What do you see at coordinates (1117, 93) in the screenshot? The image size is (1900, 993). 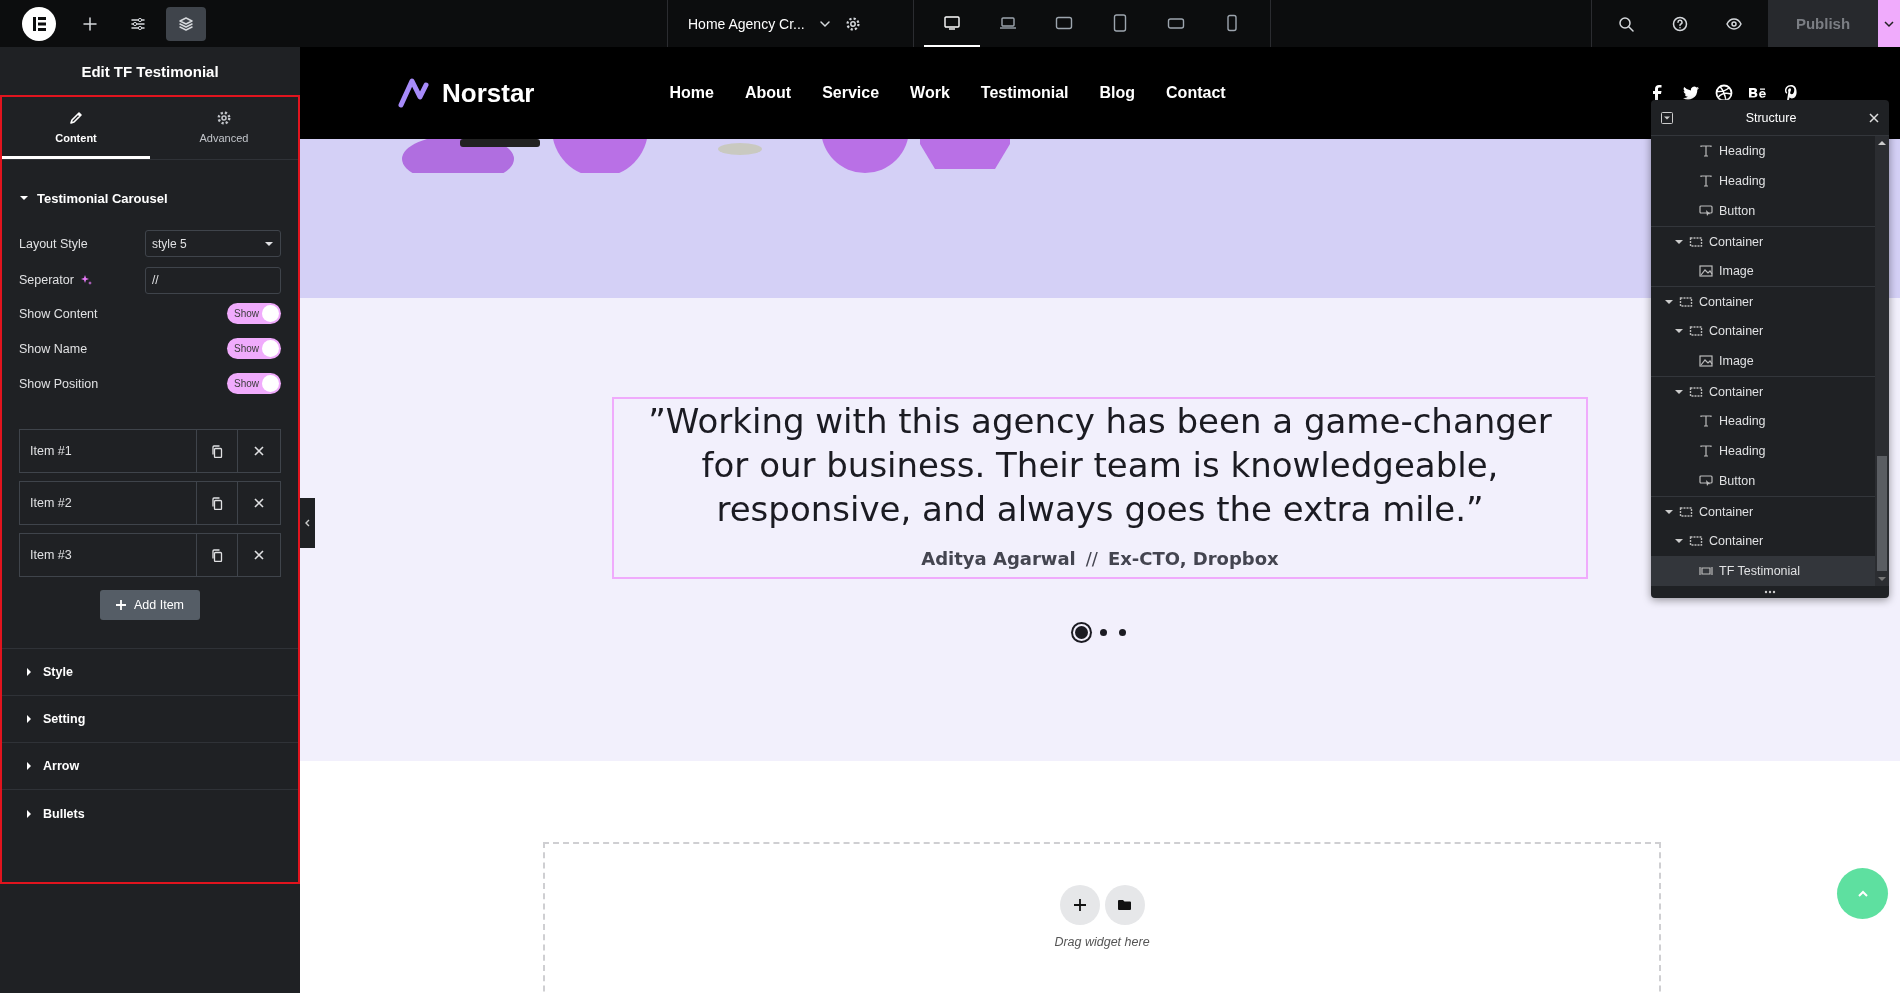 I see `nav-link: Blog` at bounding box center [1117, 93].